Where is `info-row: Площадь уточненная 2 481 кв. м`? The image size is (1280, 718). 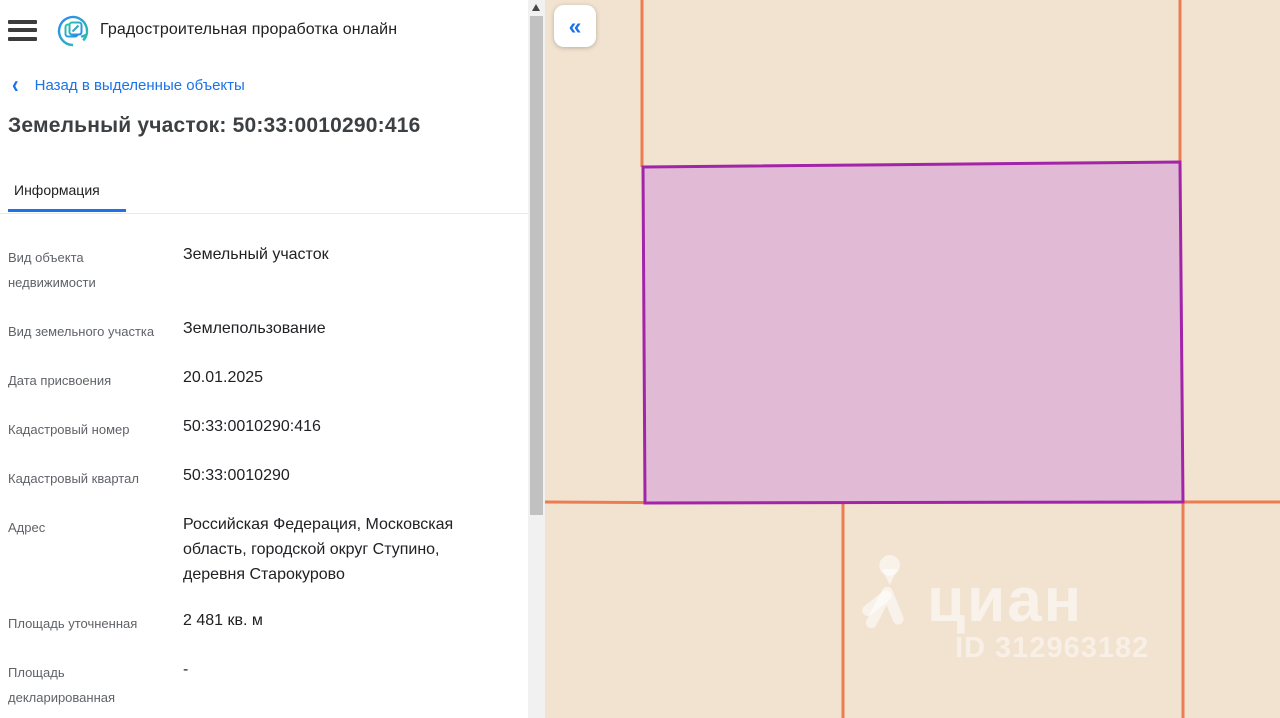 info-row: Площадь уточненная 2 481 кв. м is located at coordinates (268, 622).